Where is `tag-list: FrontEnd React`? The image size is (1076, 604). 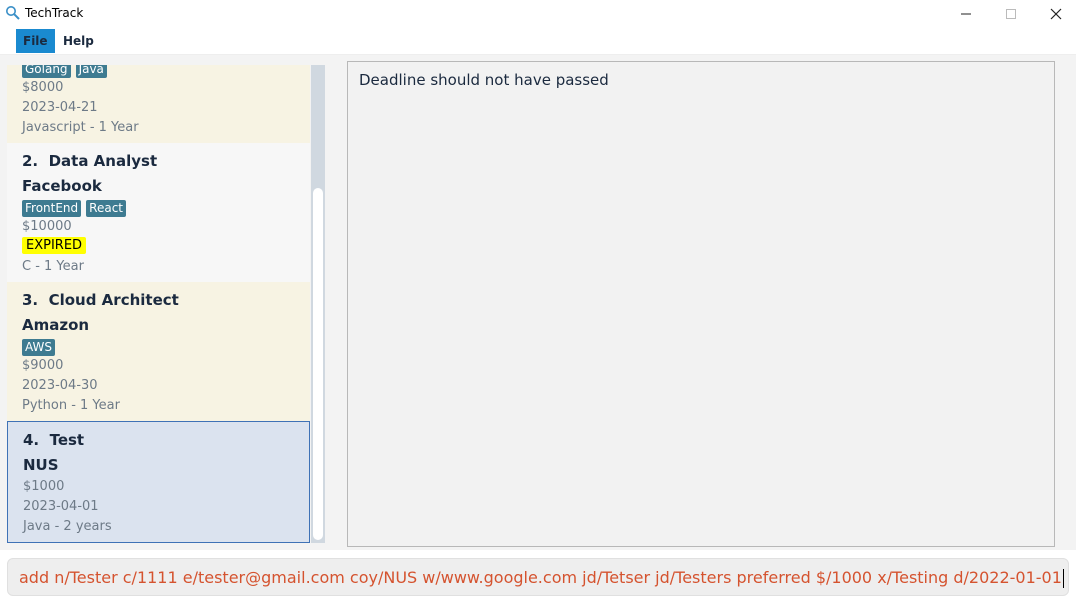 tag-list: FrontEnd React is located at coordinates (74, 208).